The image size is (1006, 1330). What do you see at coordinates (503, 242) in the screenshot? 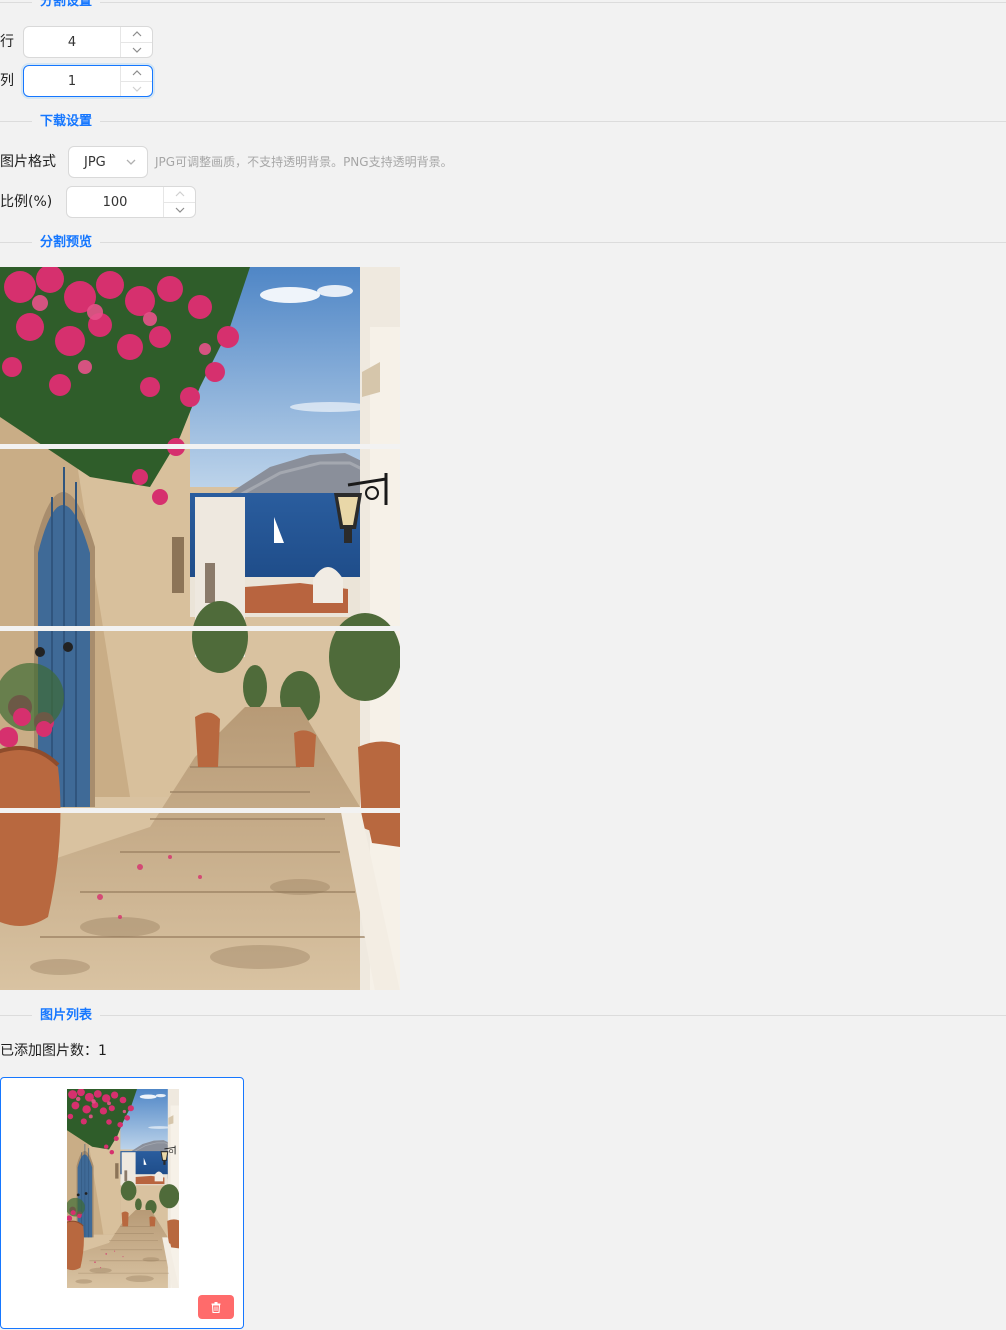
I see `section-divider-preview` at bounding box center [503, 242].